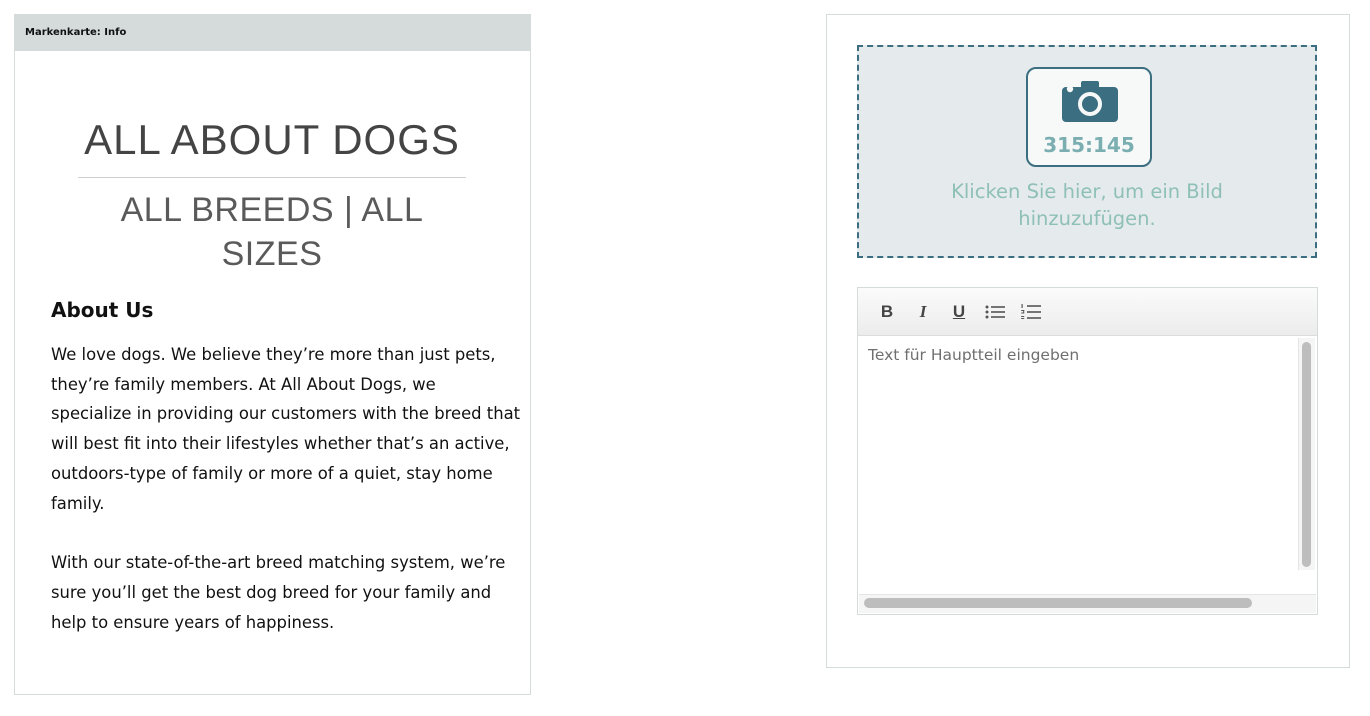 This screenshot has height=716, width=1370. Describe the element at coordinates (1058, 603) in the screenshot. I see `horizontal-scroll-thumb` at that location.